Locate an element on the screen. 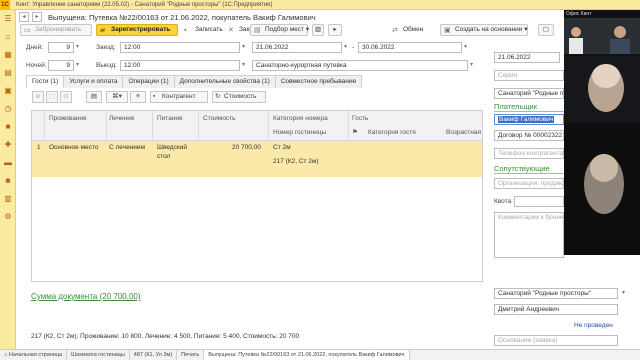 This screenshot has width=640, height=360. manager-field: Дмитрий Андреевич is located at coordinates (556, 309).